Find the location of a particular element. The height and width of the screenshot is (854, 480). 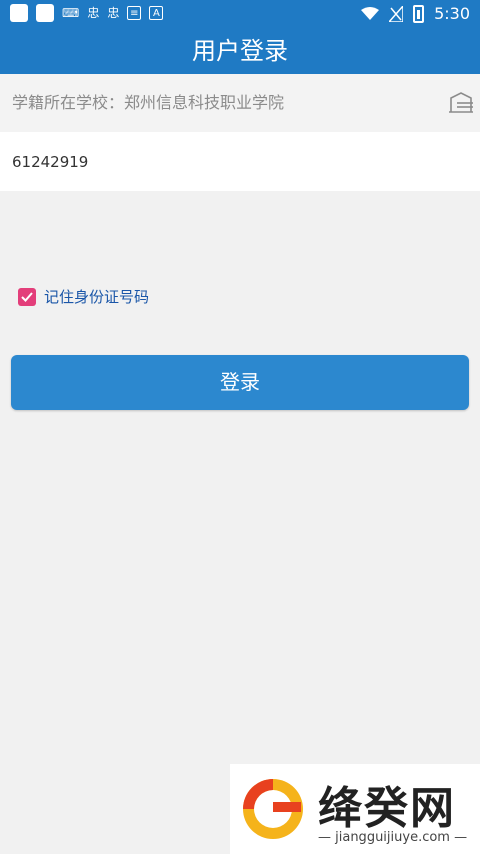

id-number-field-row is located at coordinates (240, 161).